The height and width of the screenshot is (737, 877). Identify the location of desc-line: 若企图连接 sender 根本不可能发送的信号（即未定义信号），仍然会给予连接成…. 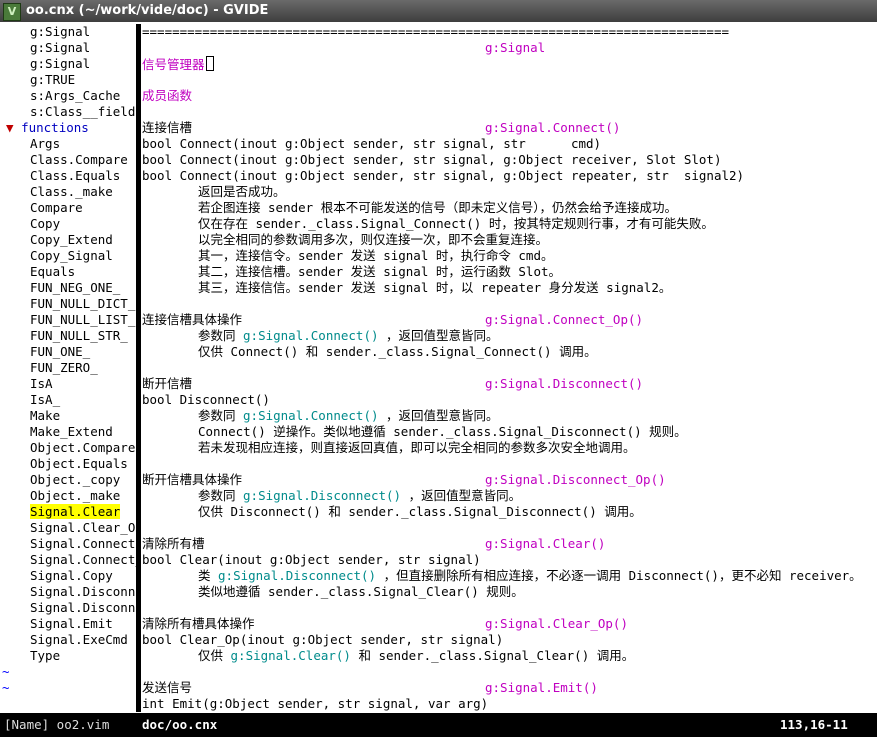
(437, 207).